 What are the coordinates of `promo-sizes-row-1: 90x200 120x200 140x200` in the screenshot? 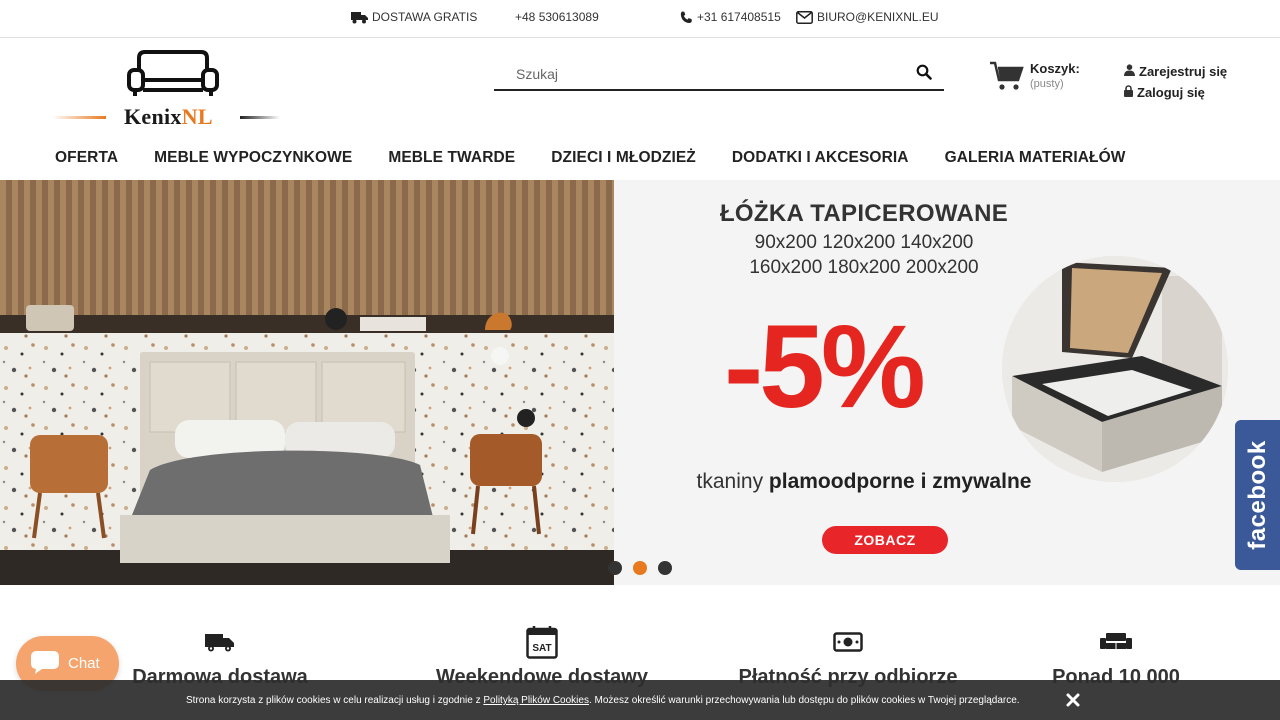 It's located at (864, 242).